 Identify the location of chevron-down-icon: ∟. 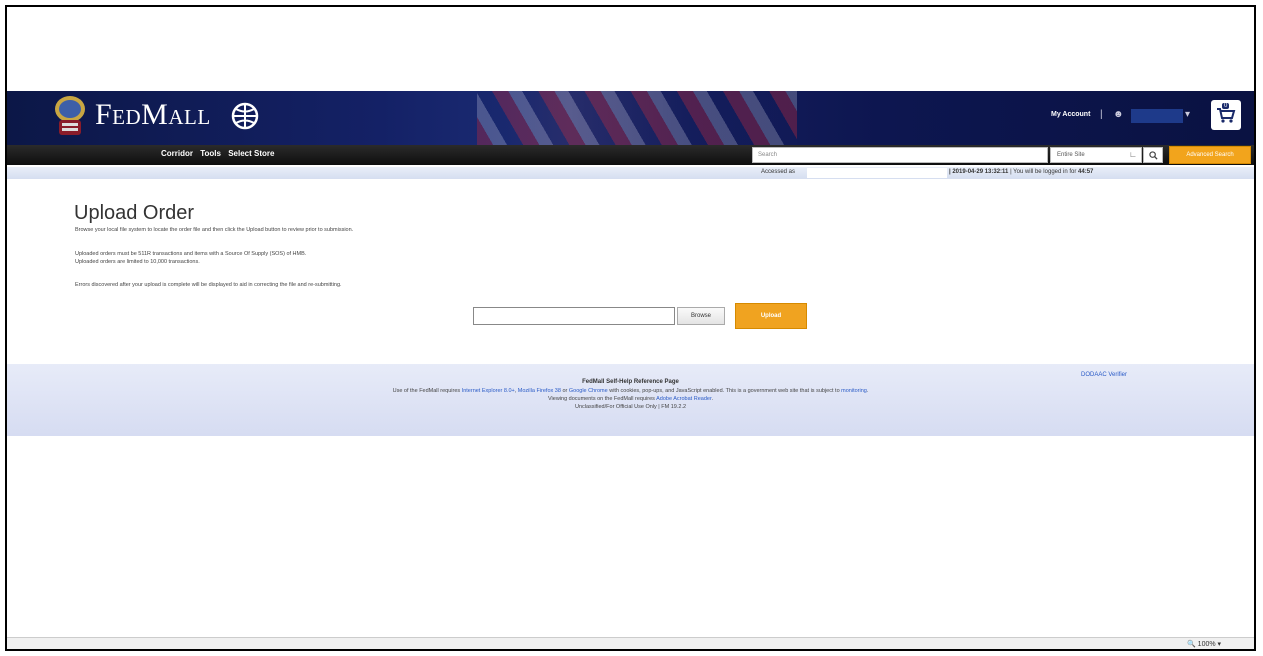
(1133, 154).